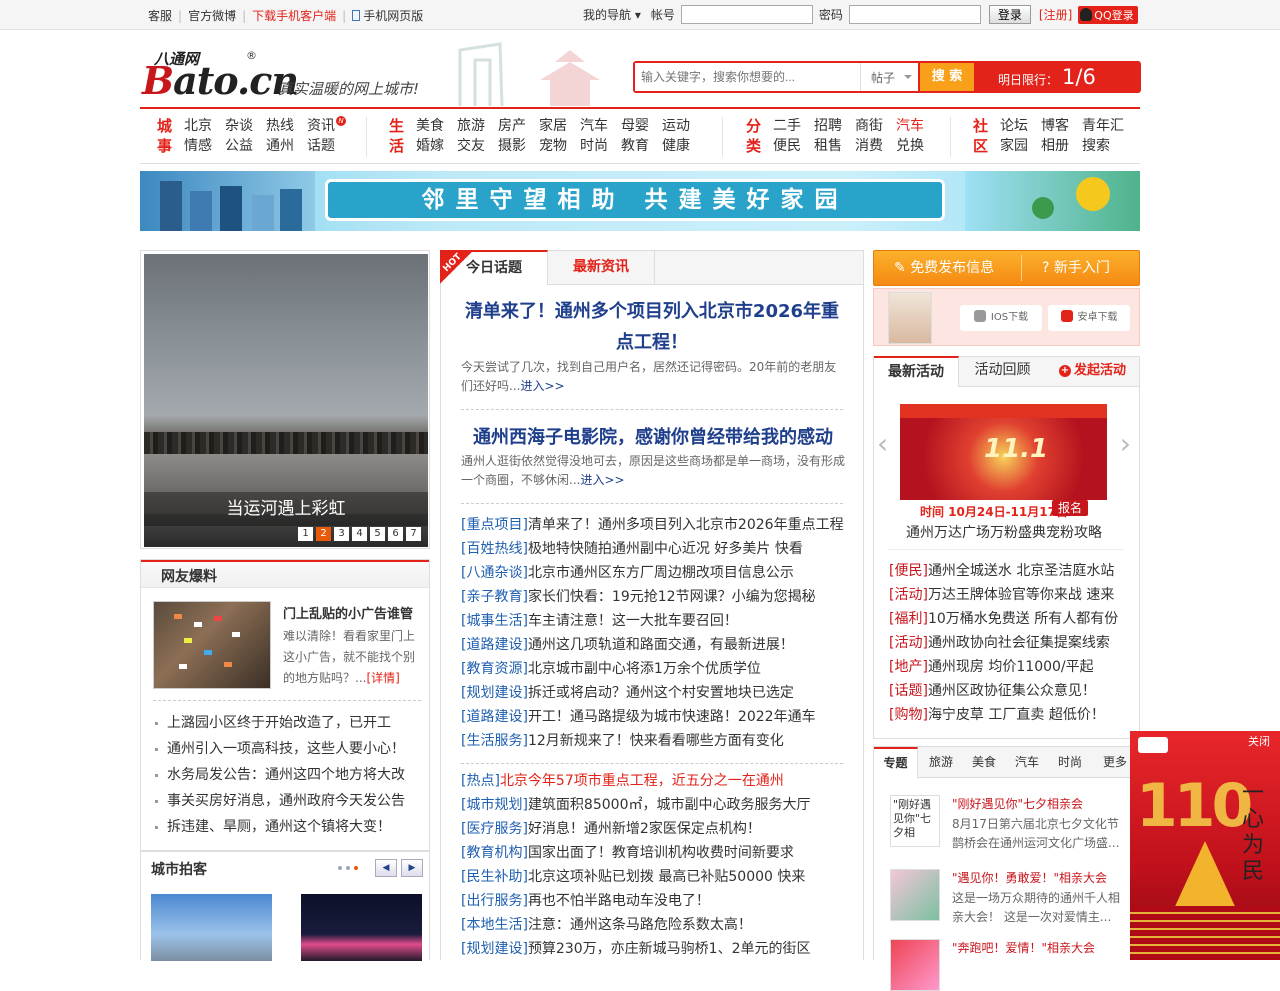  Describe the element at coordinates (1023, 947) in the screenshot. I see `topic-title: "奔跑吧！爱情！"相亲大会` at that location.